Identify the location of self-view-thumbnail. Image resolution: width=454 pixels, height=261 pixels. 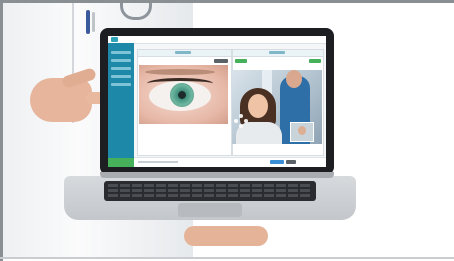
(302, 132).